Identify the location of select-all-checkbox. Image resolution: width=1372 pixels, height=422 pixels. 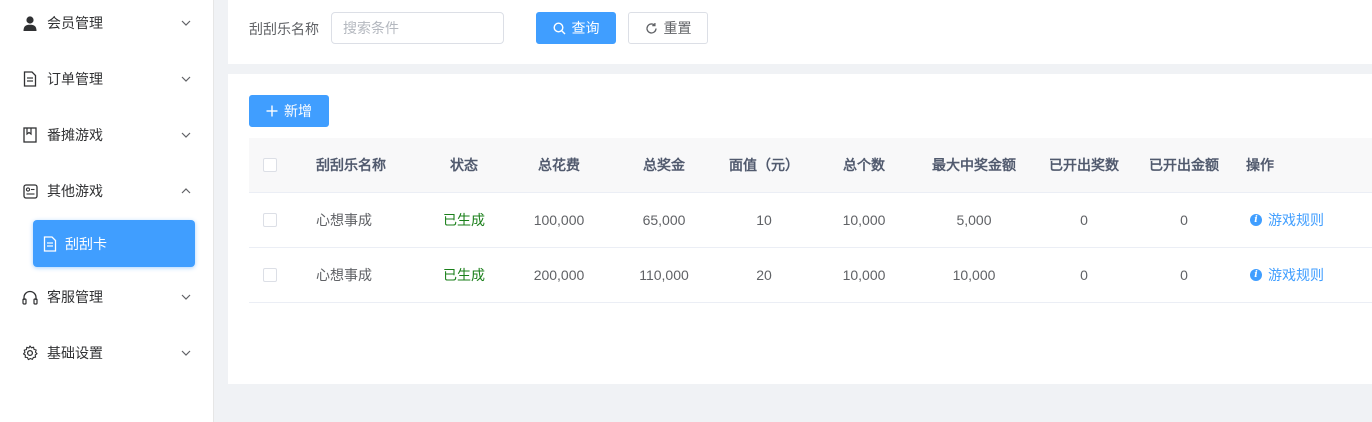
(270, 165).